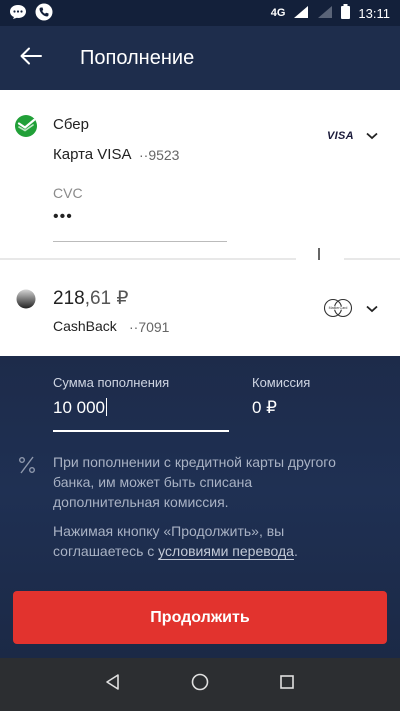 This screenshot has width=400, height=711. I want to click on visa-logo-icon: VISA, so click(340, 136).